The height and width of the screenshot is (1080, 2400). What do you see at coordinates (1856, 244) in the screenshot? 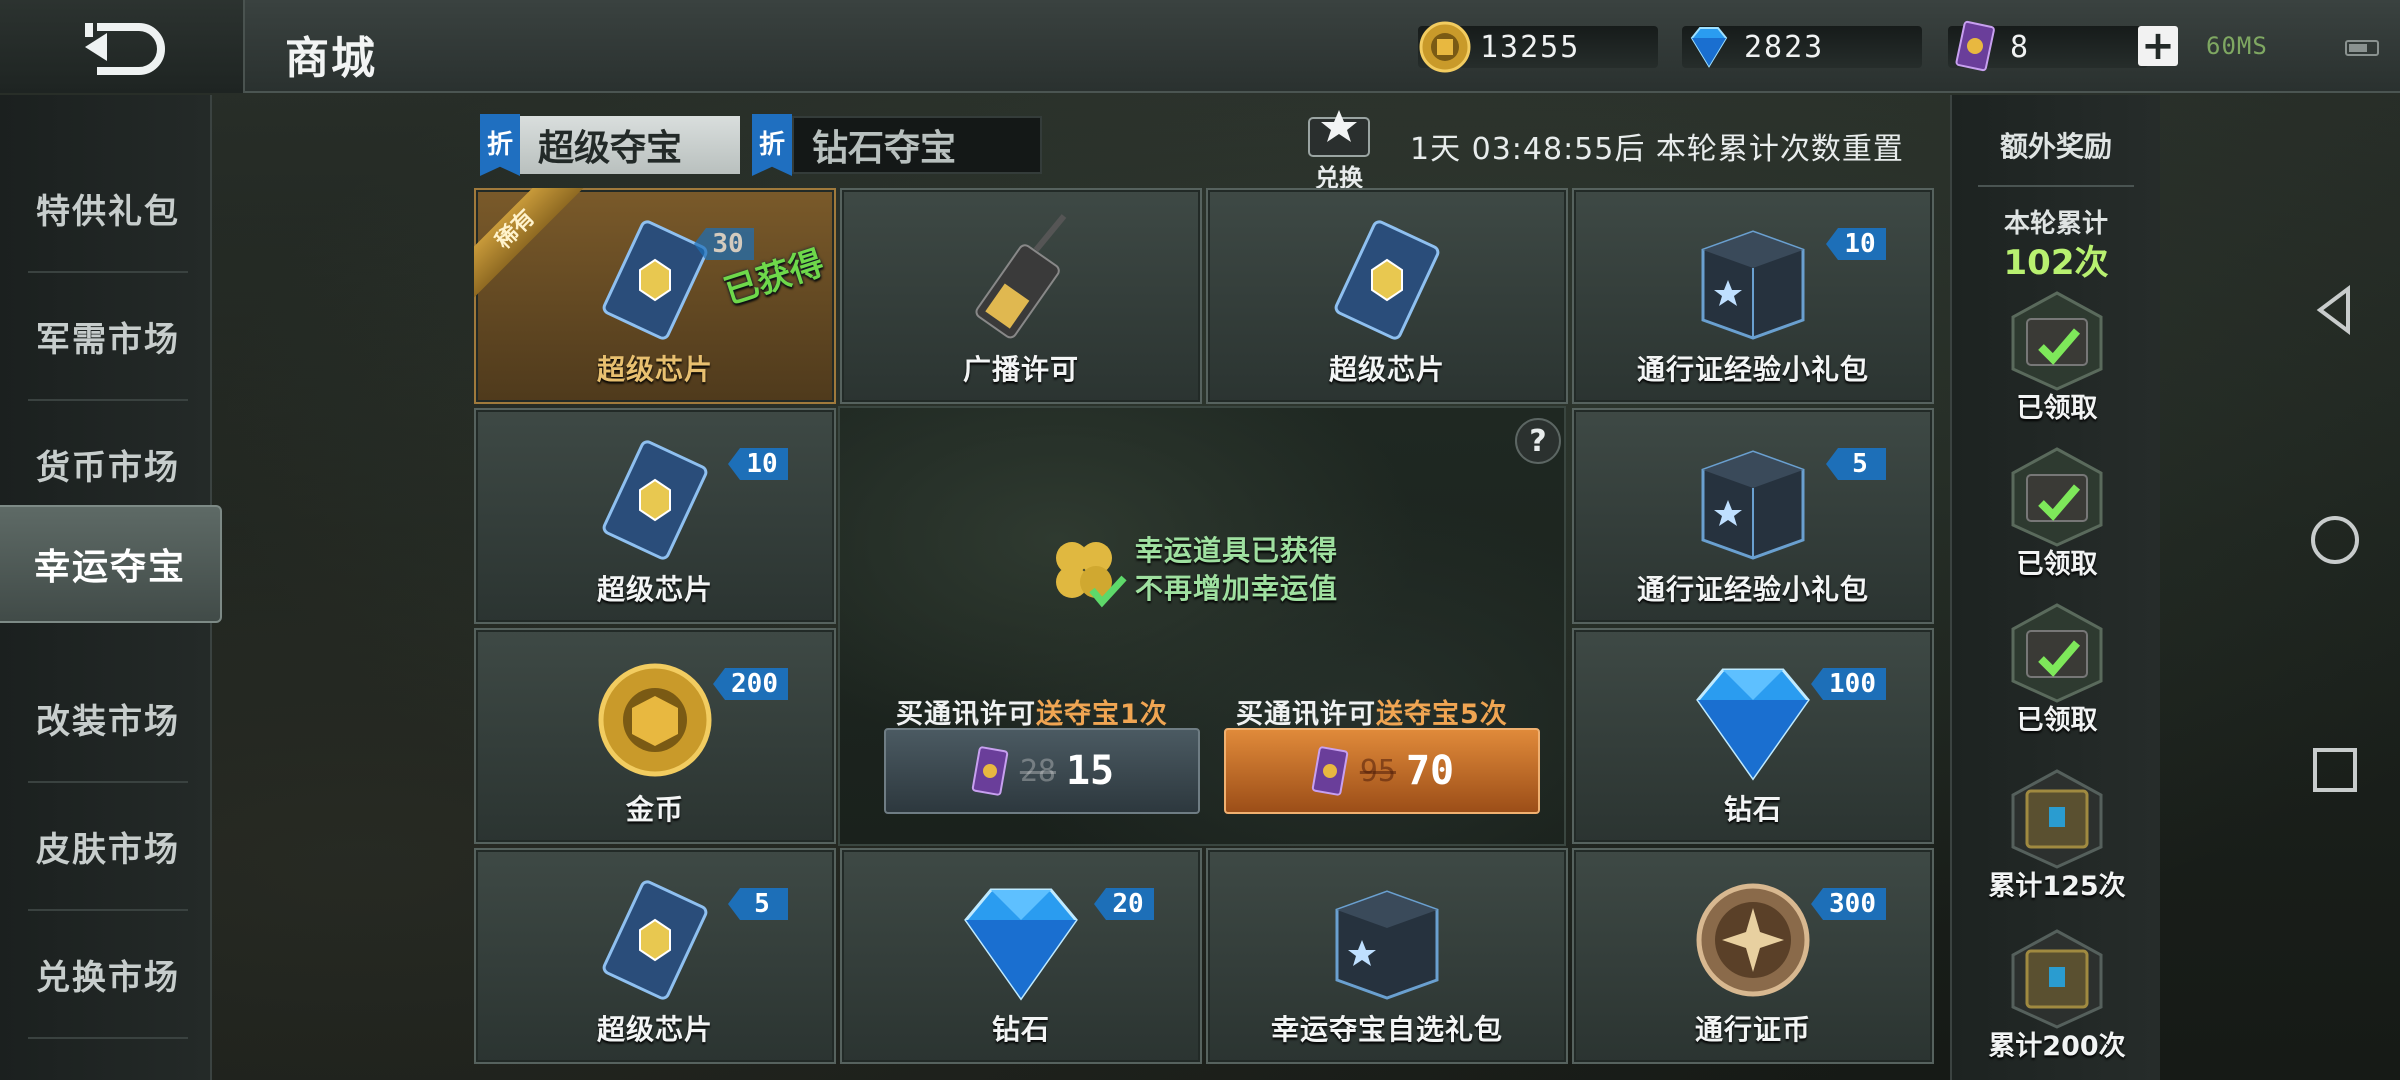
I see `quantity-badge: 10` at bounding box center [1856, 244].